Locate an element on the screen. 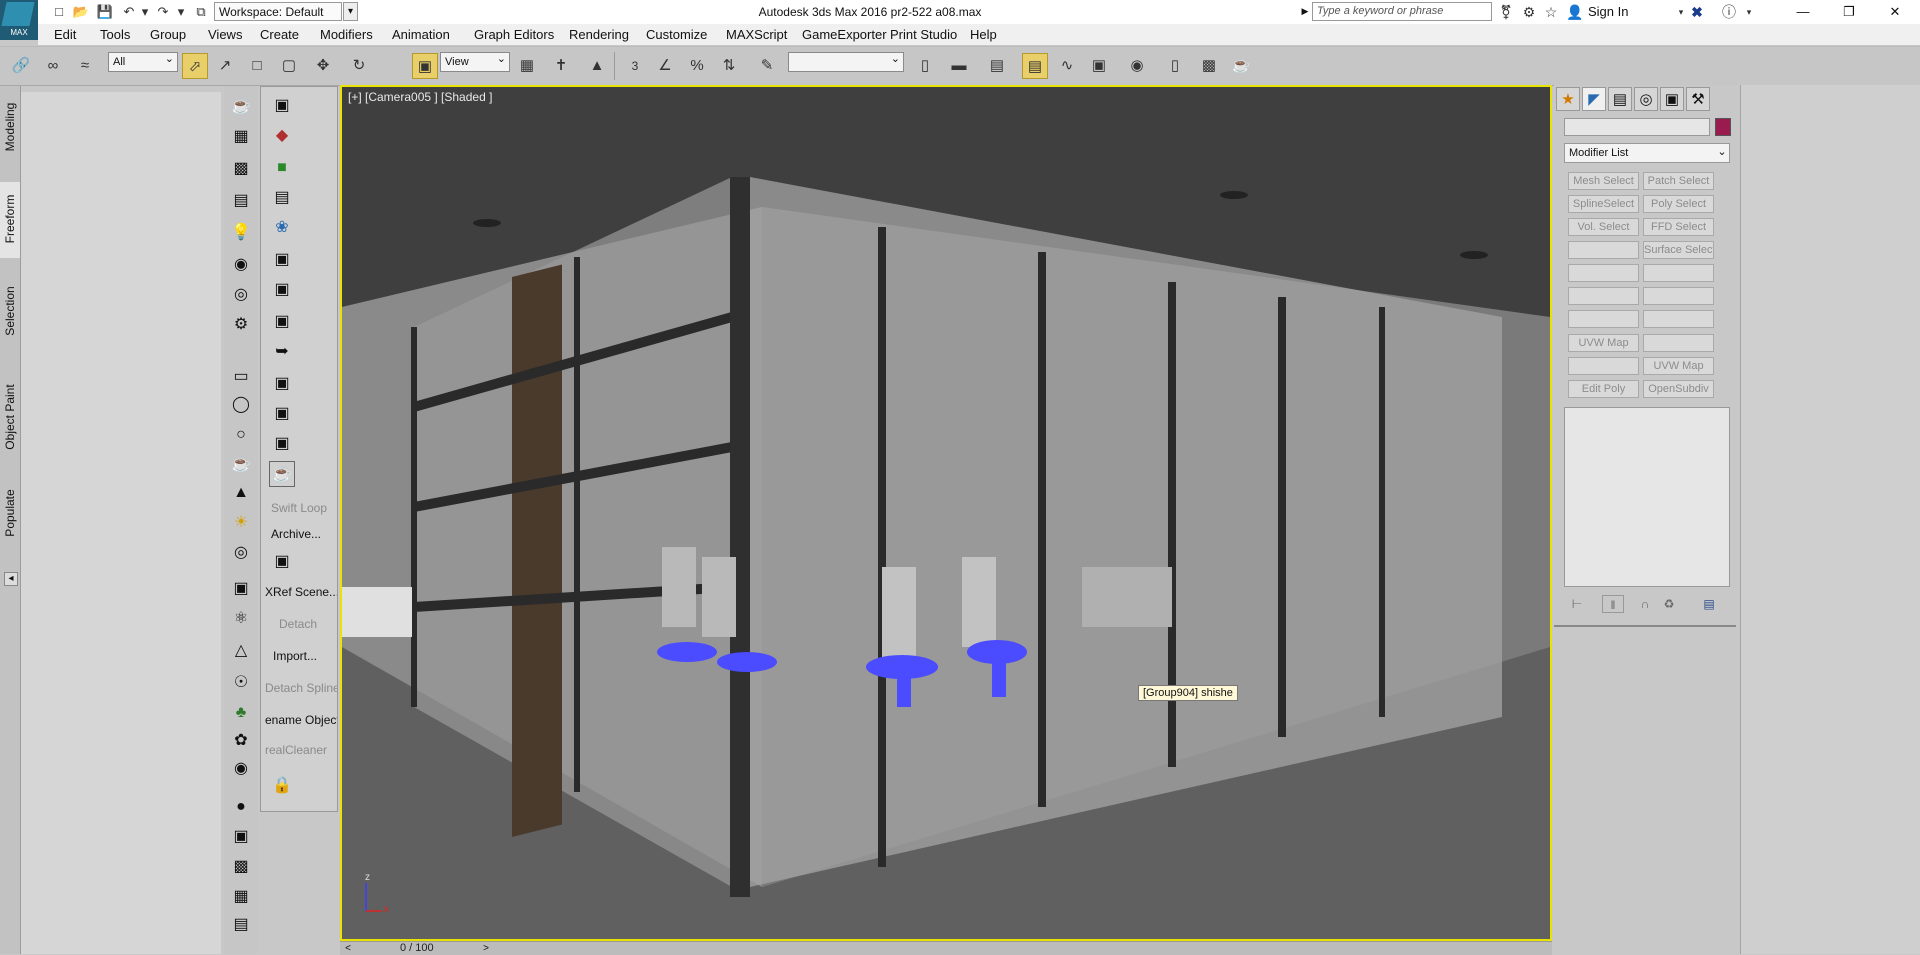 This screenshot has height=955, width=1920. cage-icon: ▣ is located at coordinates (282, 290).